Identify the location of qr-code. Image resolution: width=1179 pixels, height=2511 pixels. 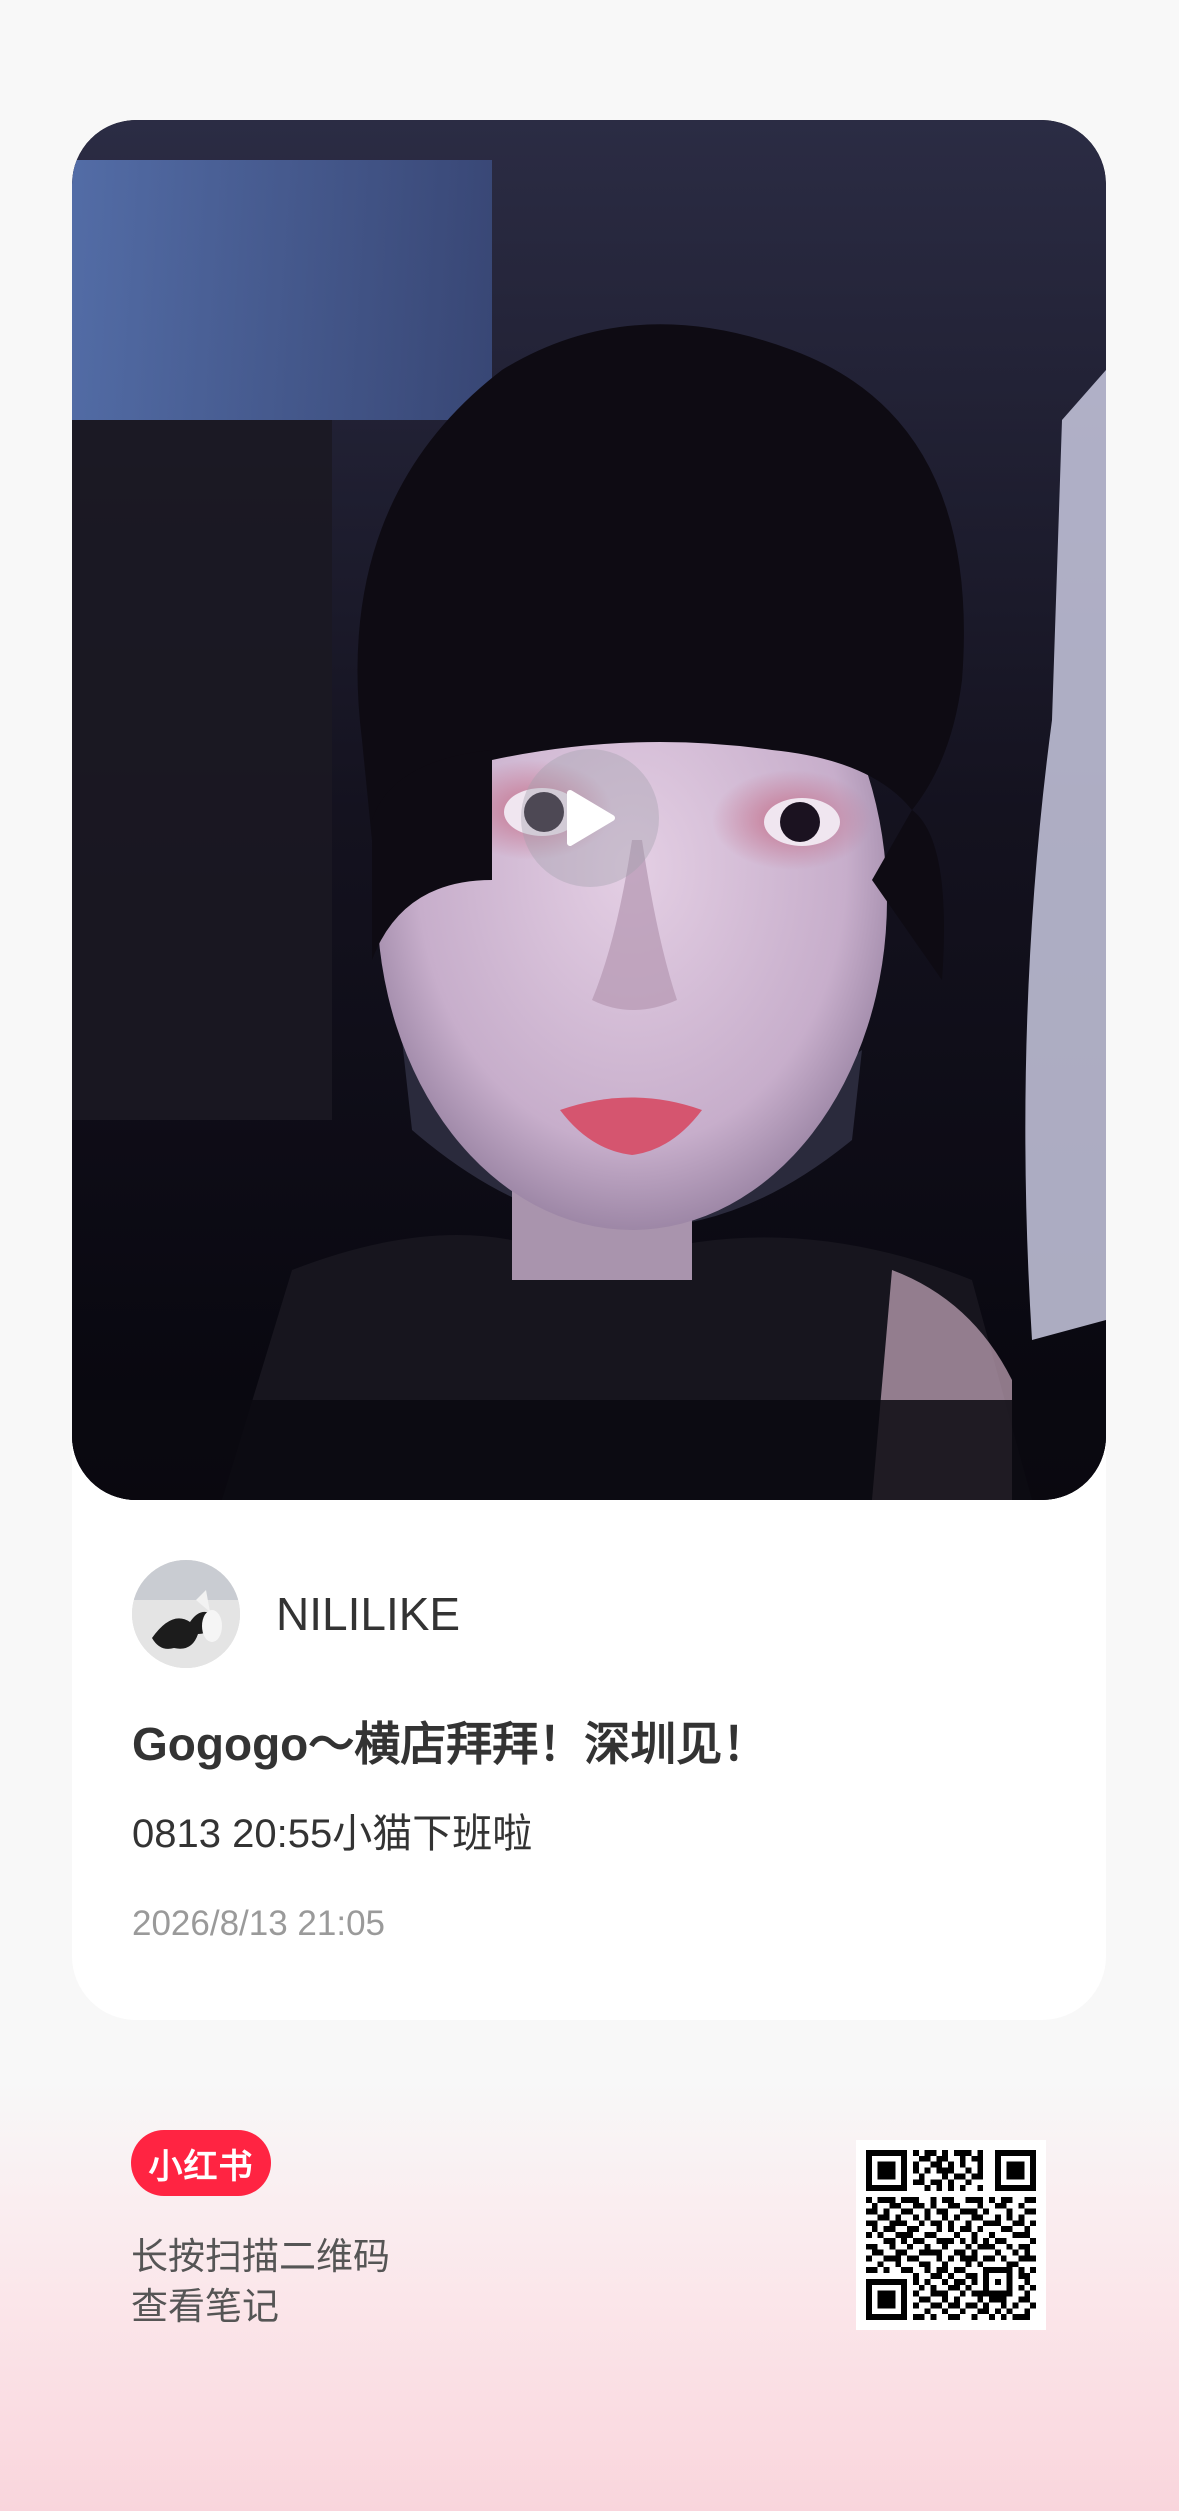
(951, 2235).